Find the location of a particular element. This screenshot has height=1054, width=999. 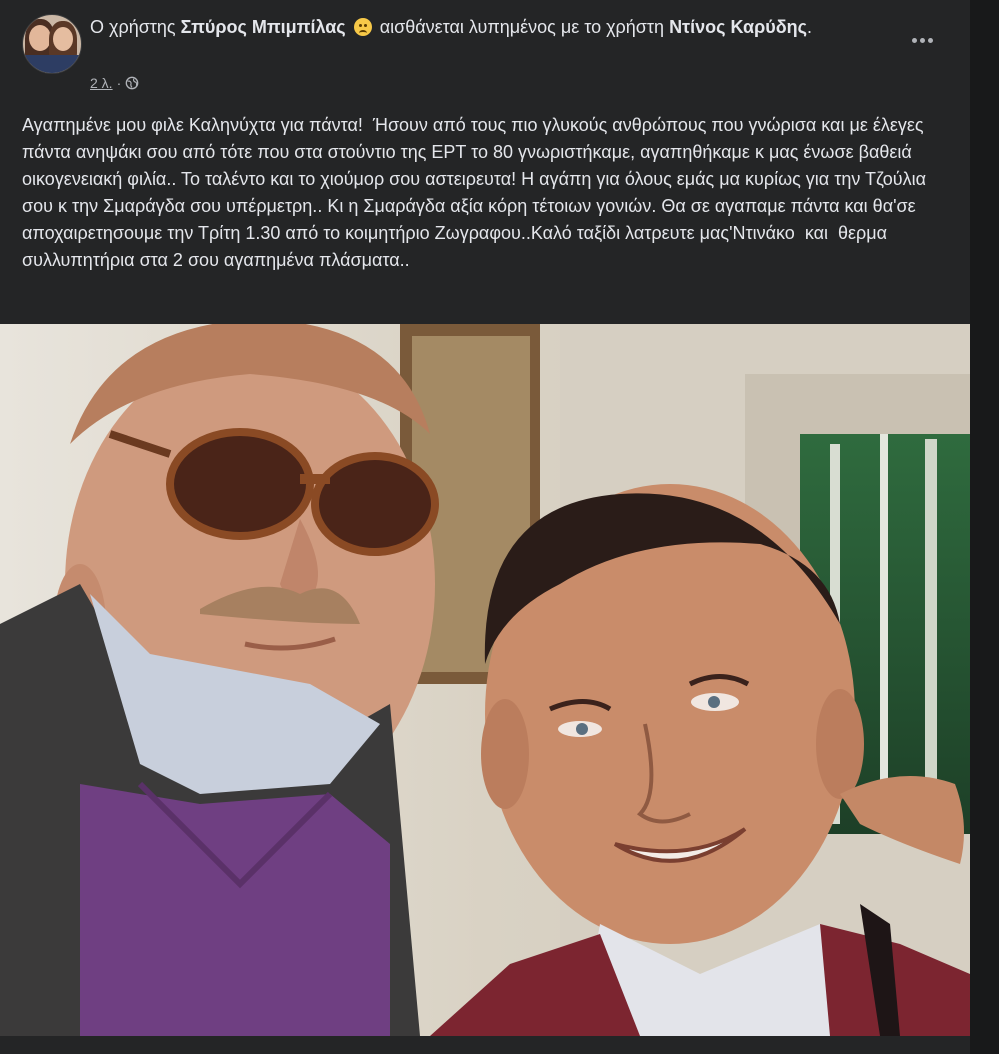

globe-icon is located at coordinates (132, 83).